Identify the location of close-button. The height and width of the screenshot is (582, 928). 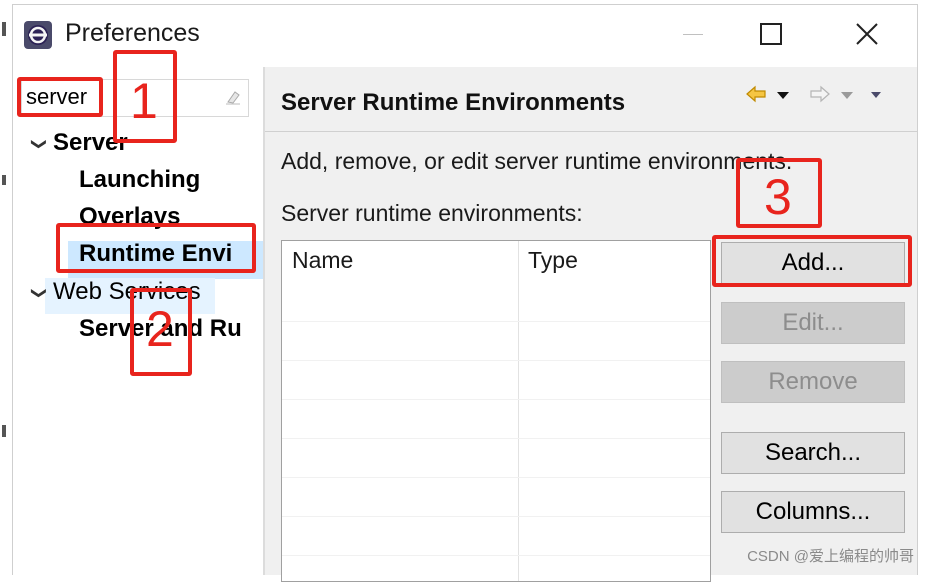
(867, 34).